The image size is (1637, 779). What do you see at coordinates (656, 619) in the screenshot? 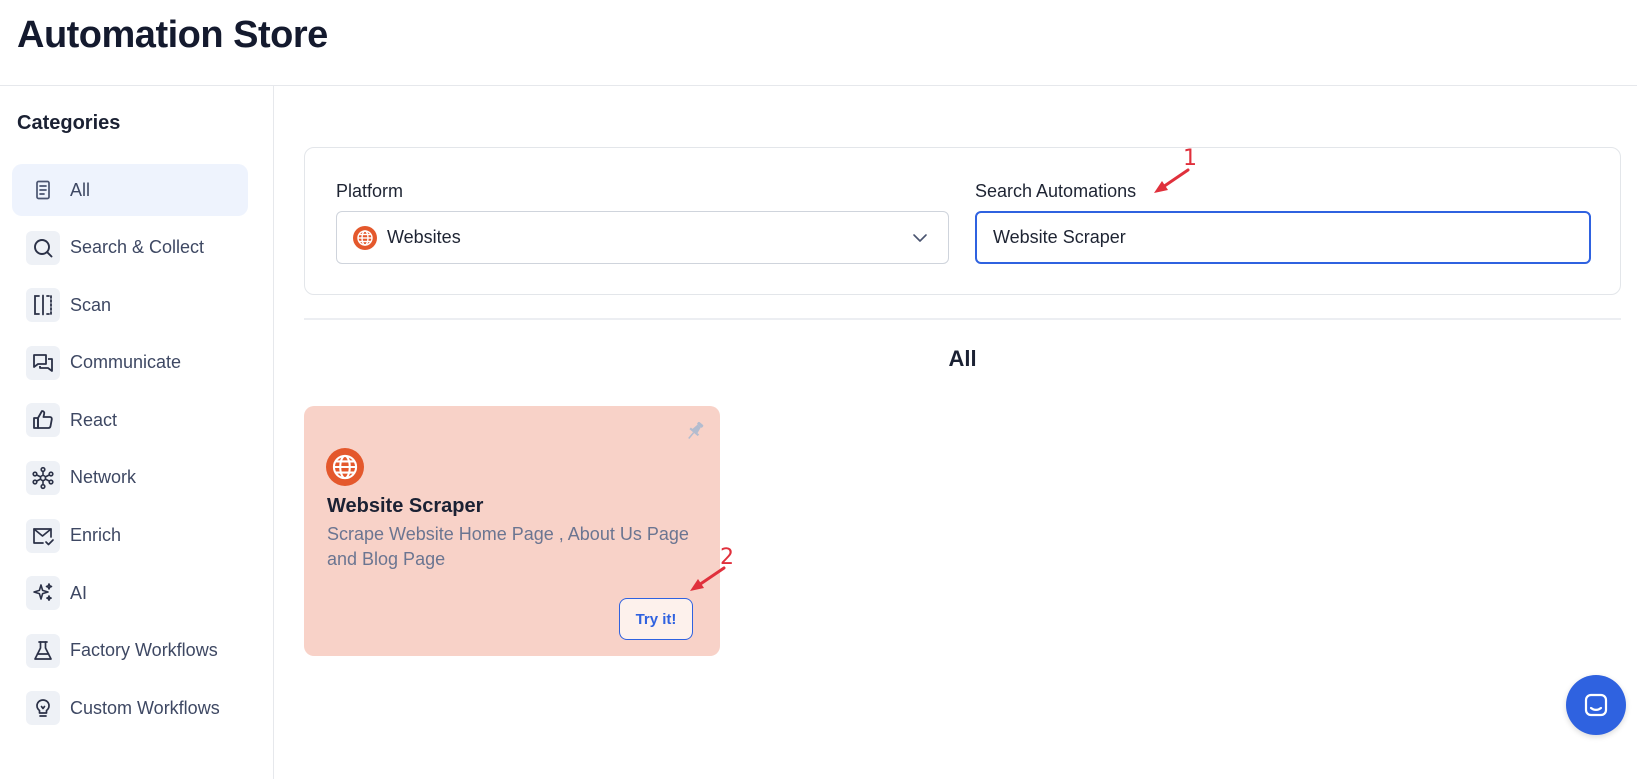
I see `try-it-button: Try it!` at bounding box center [656, 619].